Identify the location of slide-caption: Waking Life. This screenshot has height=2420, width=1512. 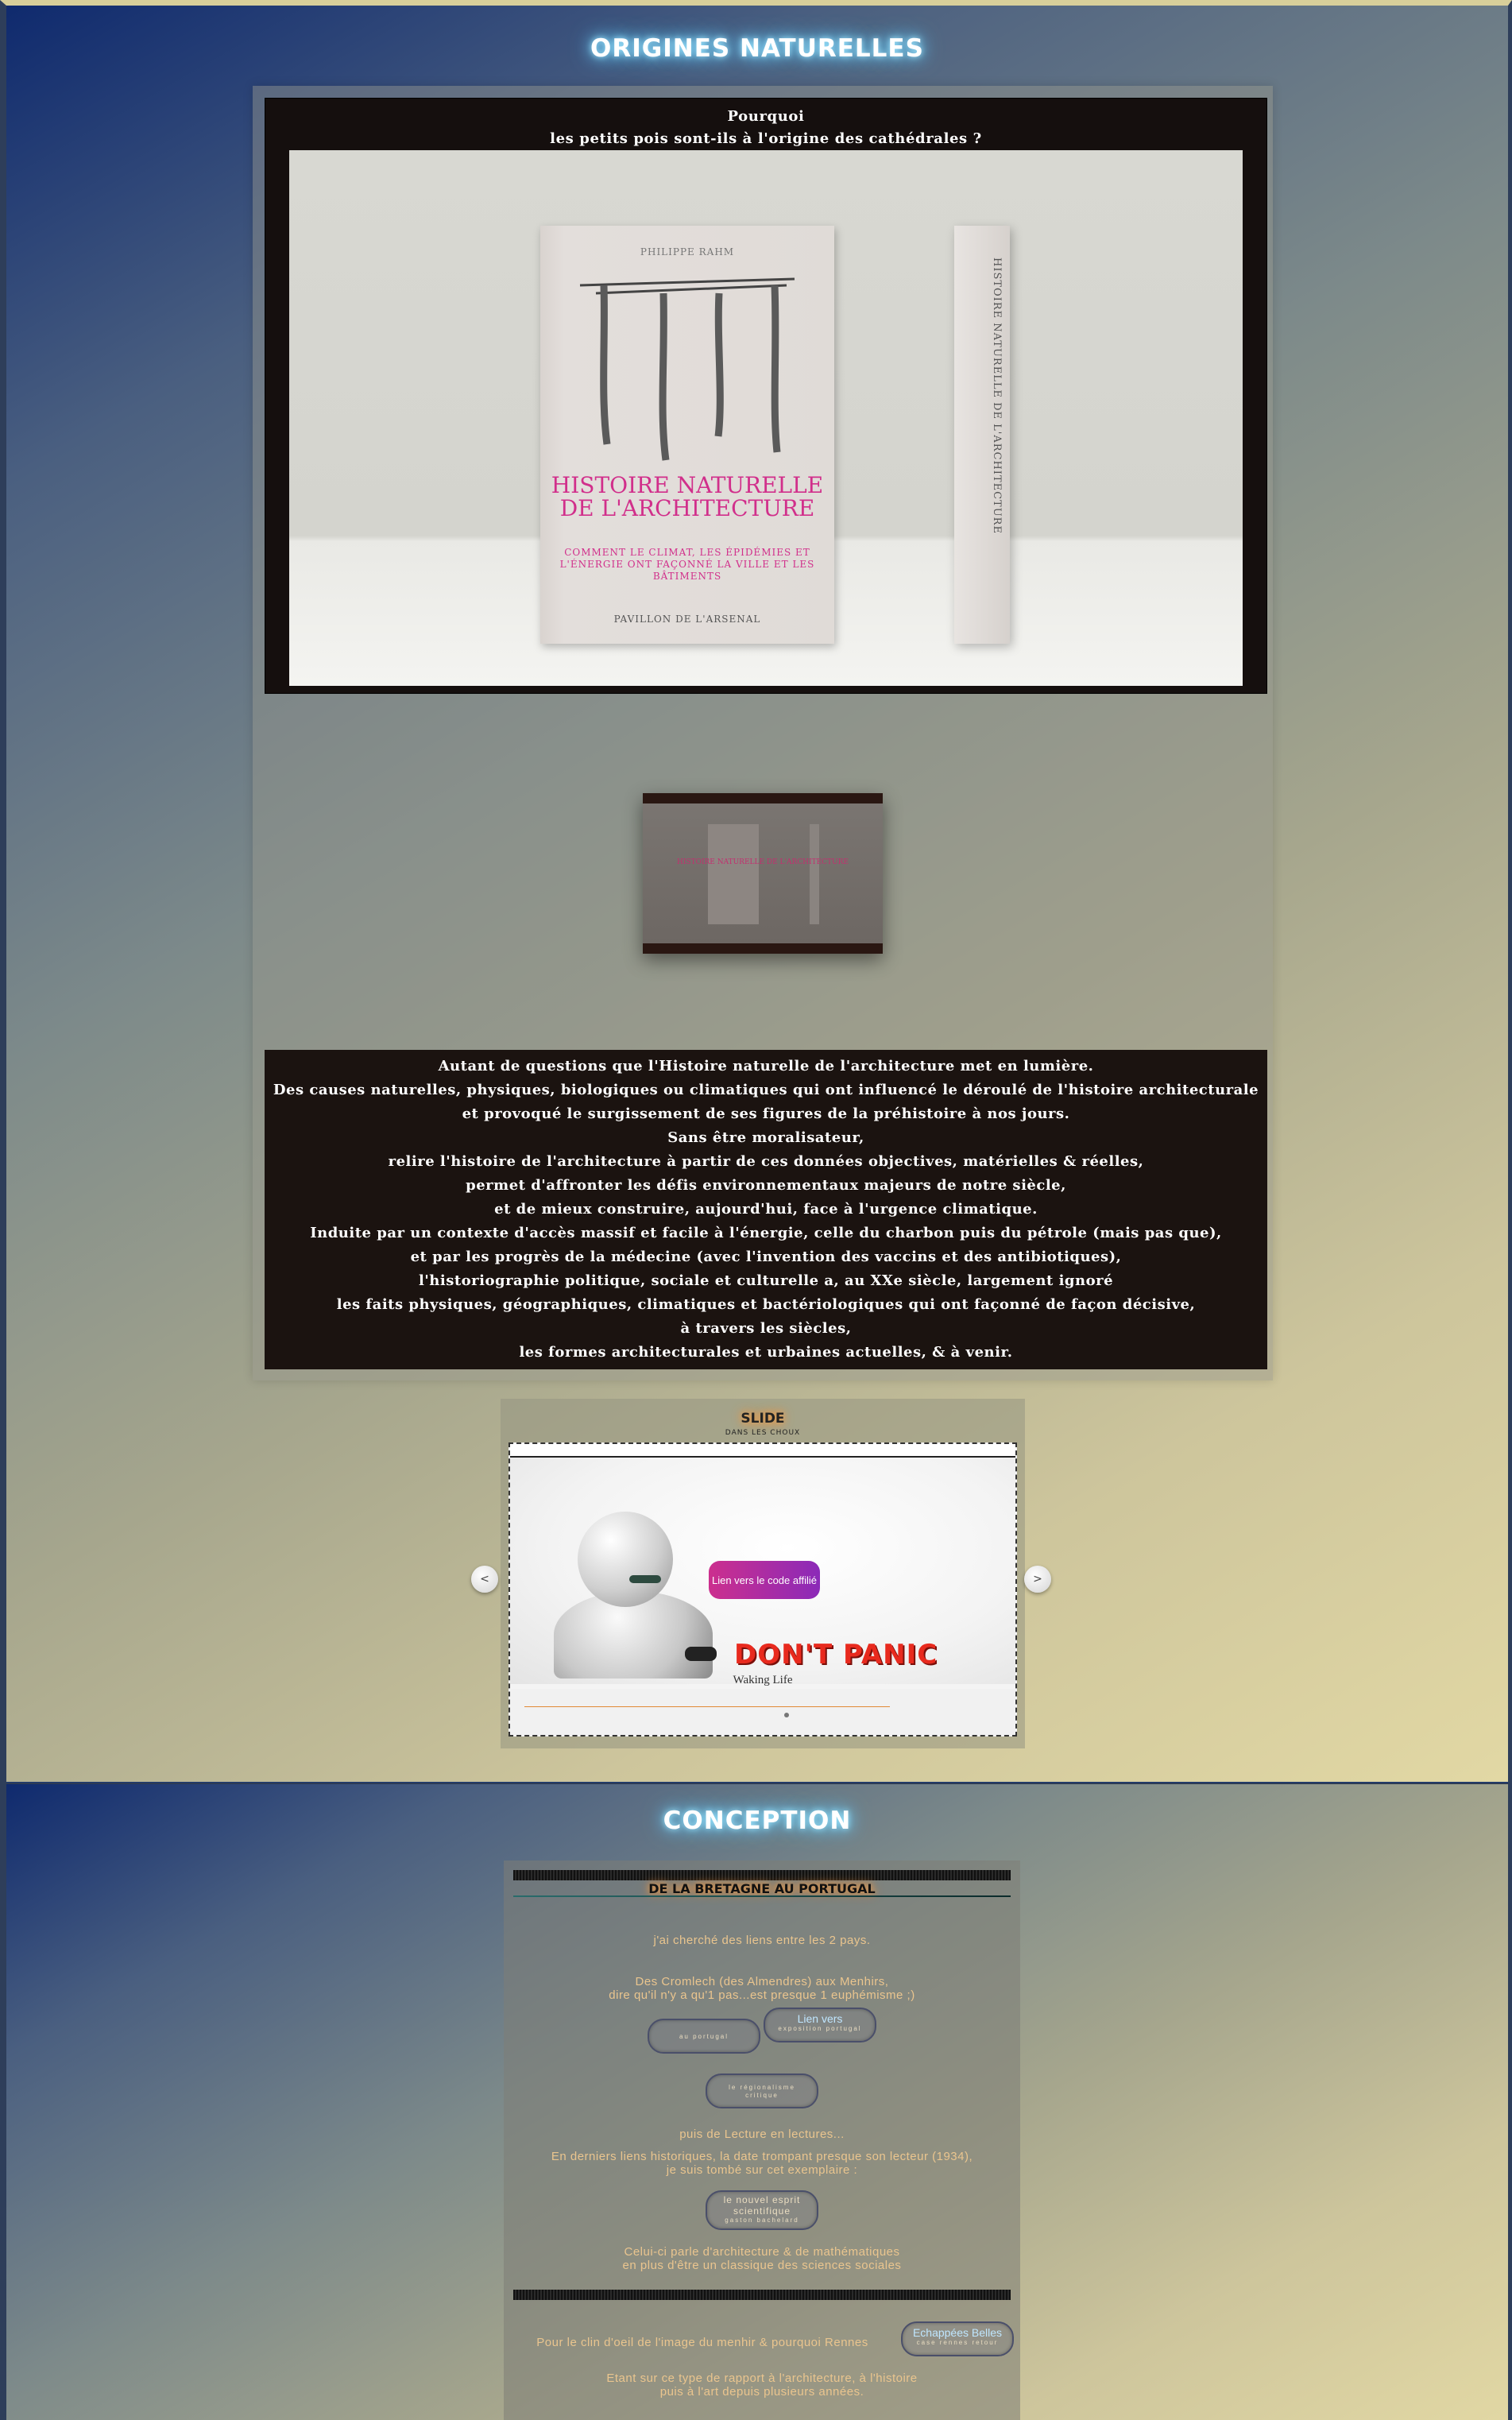
(763, 1680).